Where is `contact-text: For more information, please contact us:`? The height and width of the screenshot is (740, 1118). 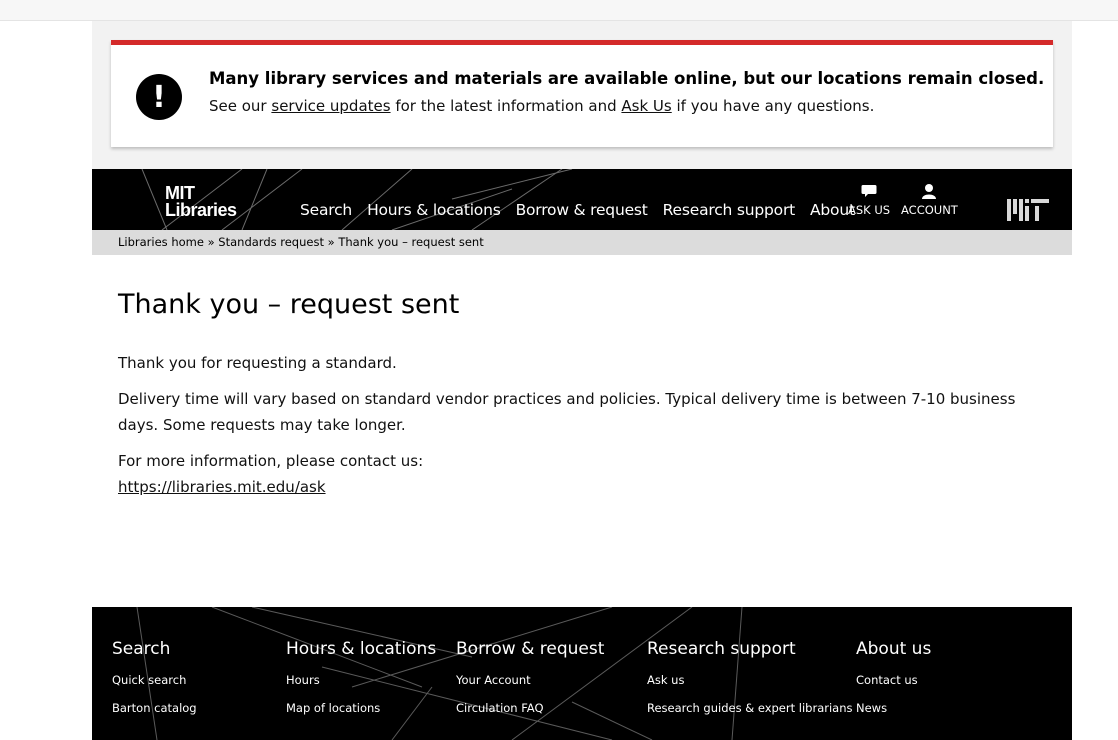 contact-text: For more information, please contact us: is located at coordinates (271, 461).